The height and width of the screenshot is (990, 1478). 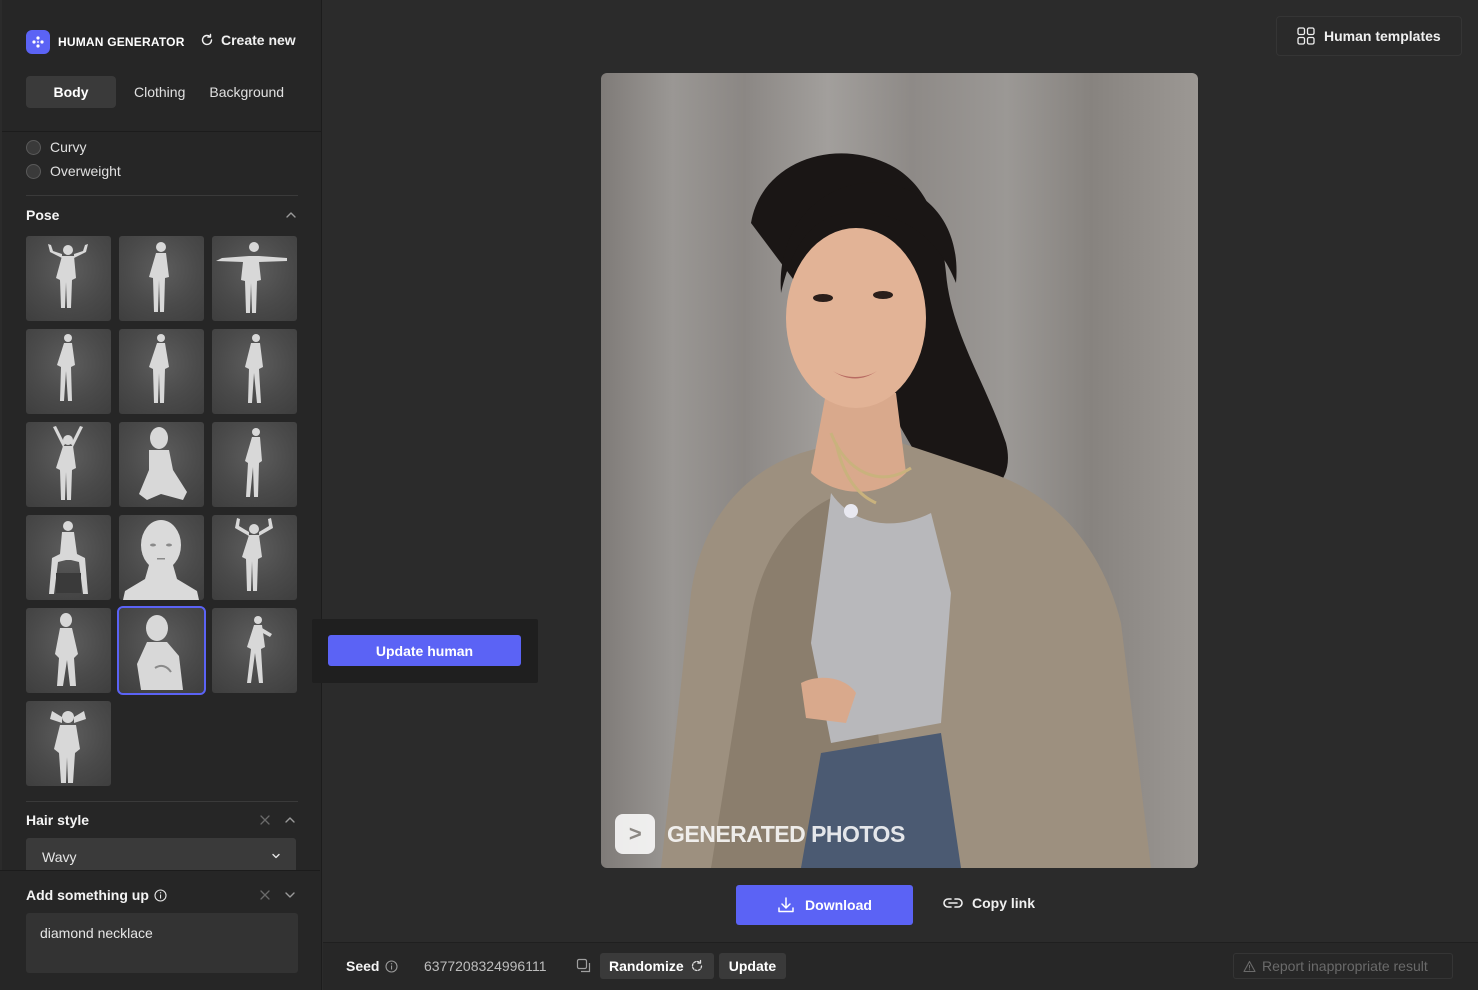 I want to click on create-new-button: Create new, so click(x=248, y=40).